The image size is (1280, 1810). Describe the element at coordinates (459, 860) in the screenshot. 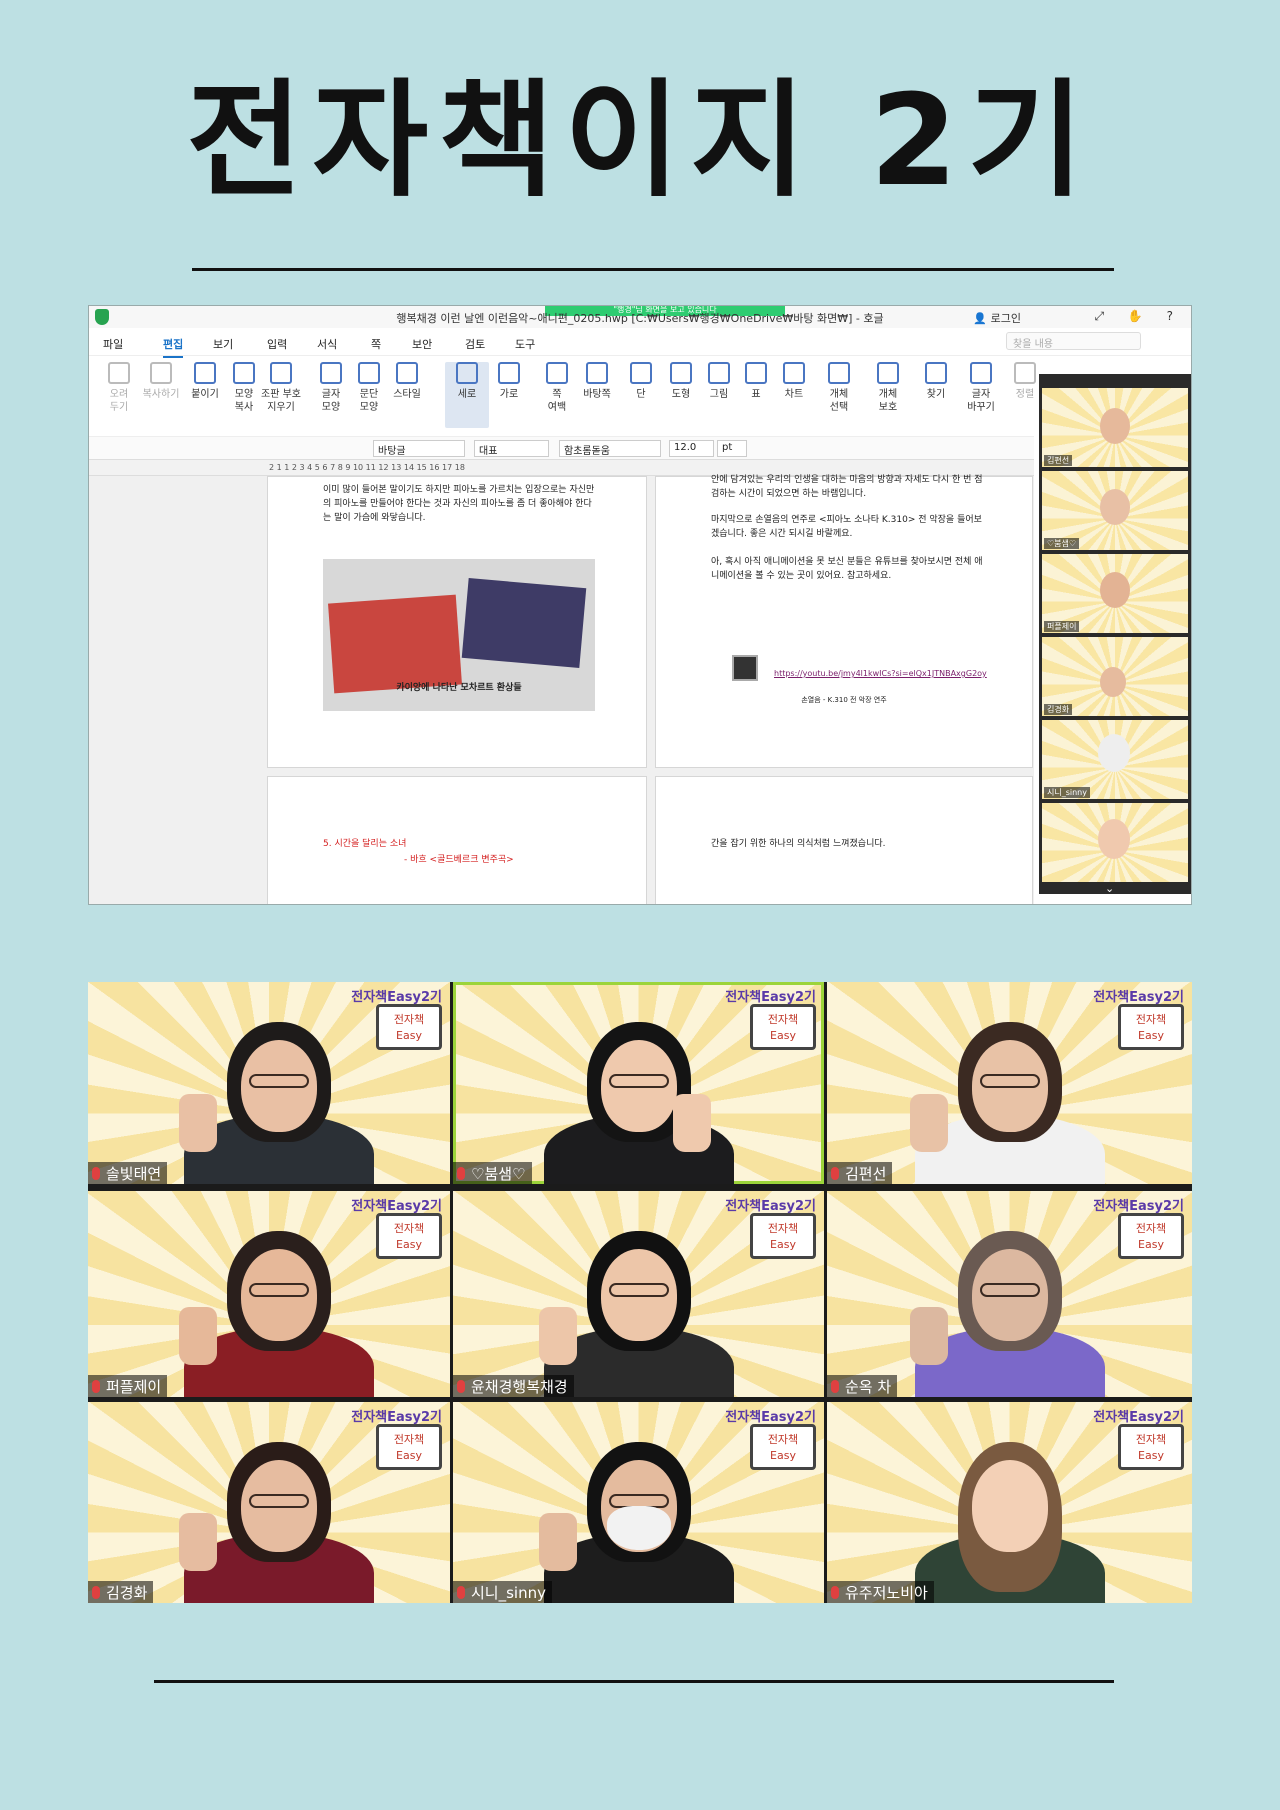

I see `section-subheading: - 바흐 <골드베르크 변주곡>` at that location.